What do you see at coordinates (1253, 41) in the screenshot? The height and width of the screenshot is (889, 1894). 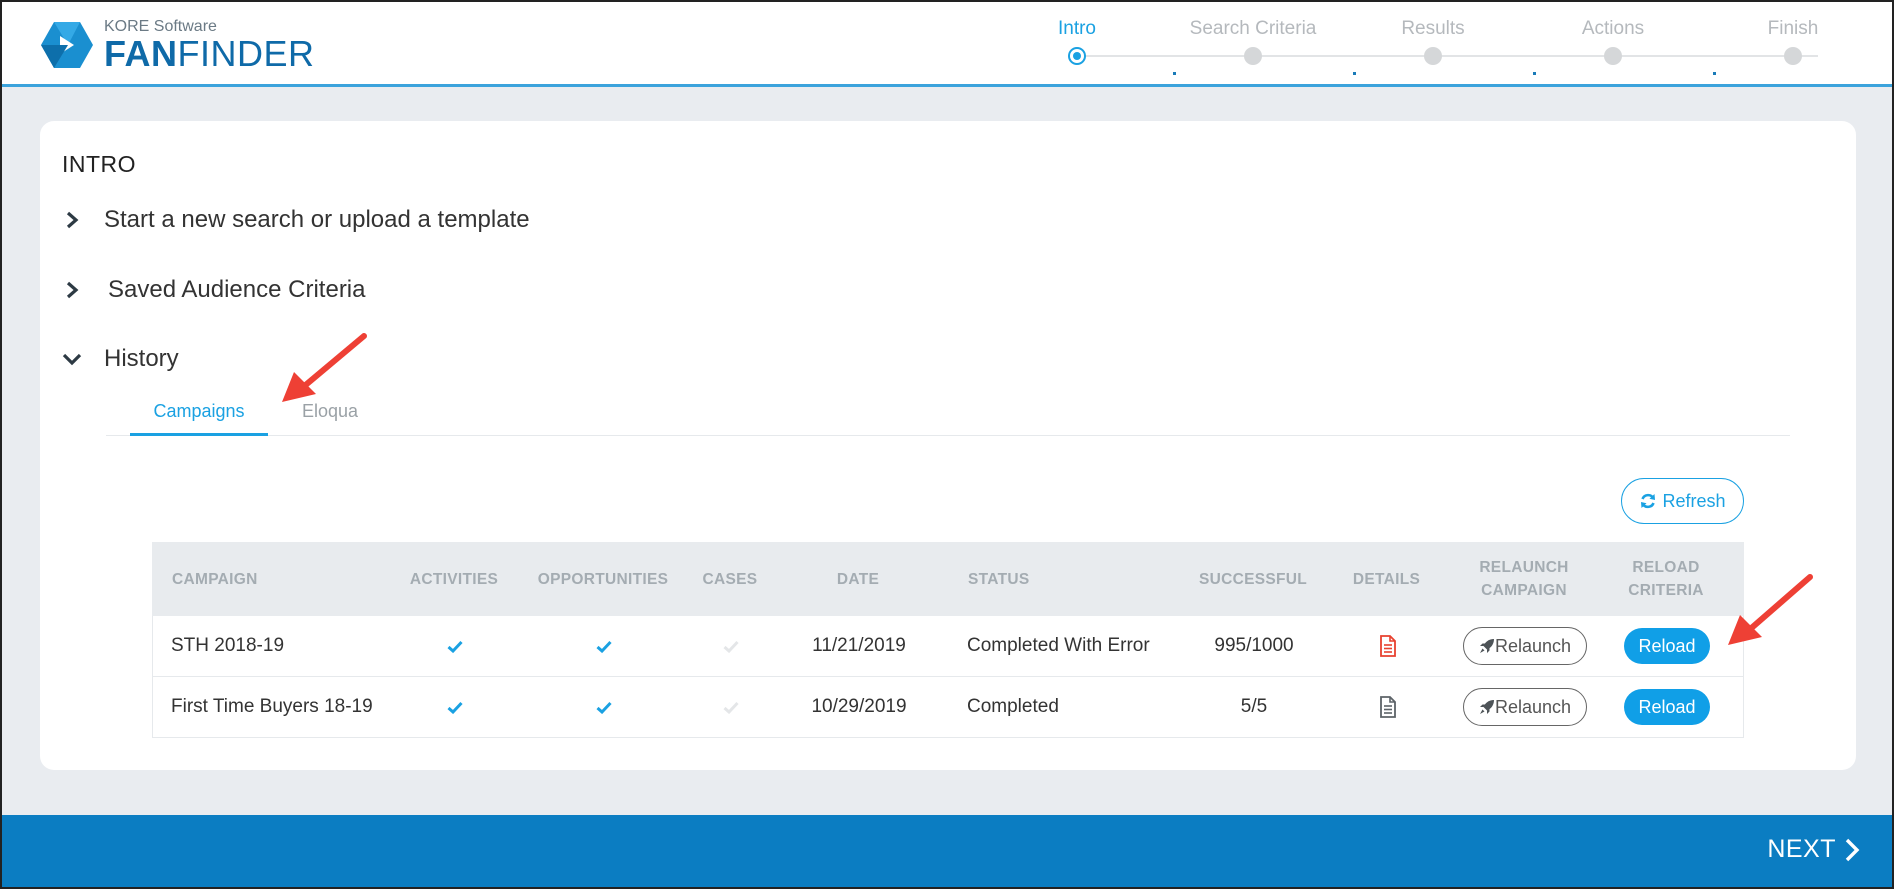 I see `step-search-criteria: Search Criteria` at bounding box center [1253, 41].